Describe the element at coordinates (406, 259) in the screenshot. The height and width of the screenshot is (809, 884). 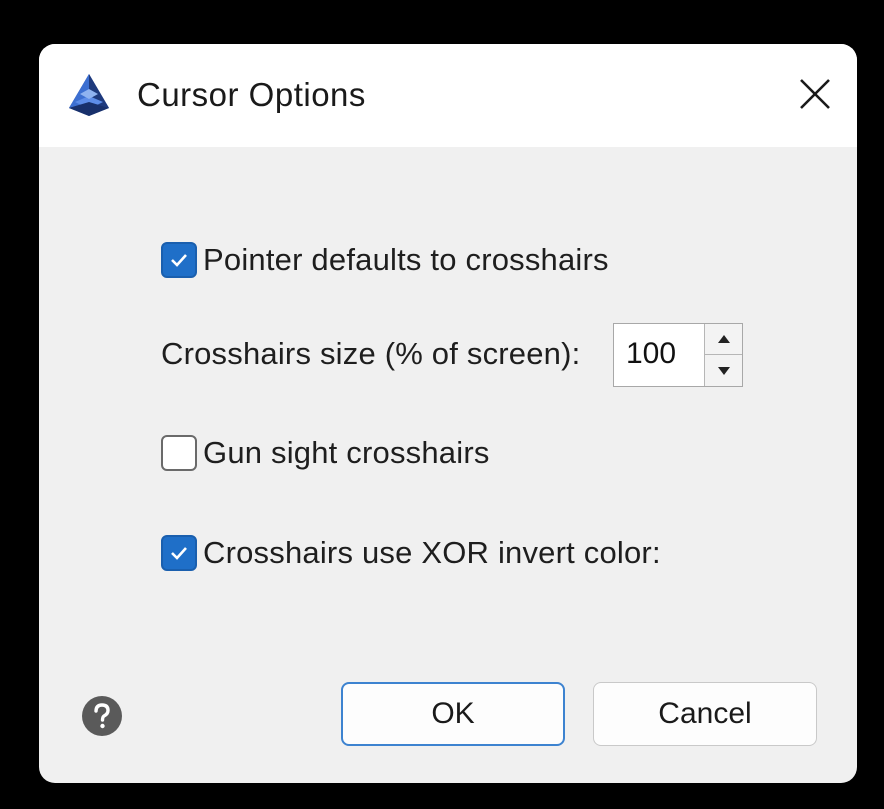
I see `pointer-crosshairs-label: Pointer defaults to crosshairs` at that location.